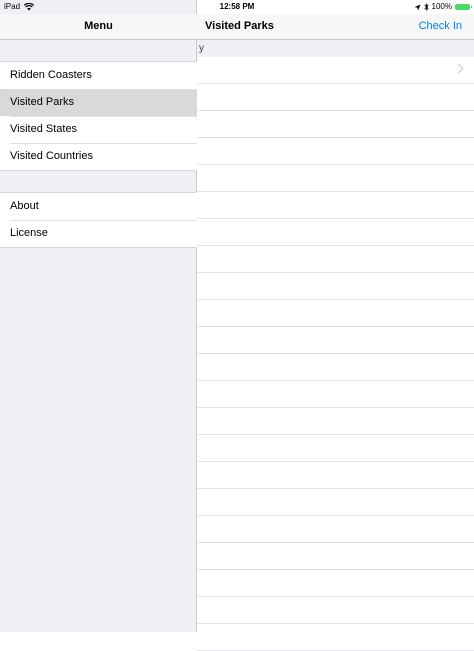 This screenshot has height=651, width=474. I want to click on menu-item-visited-states: Visited States, so click(98, 129).